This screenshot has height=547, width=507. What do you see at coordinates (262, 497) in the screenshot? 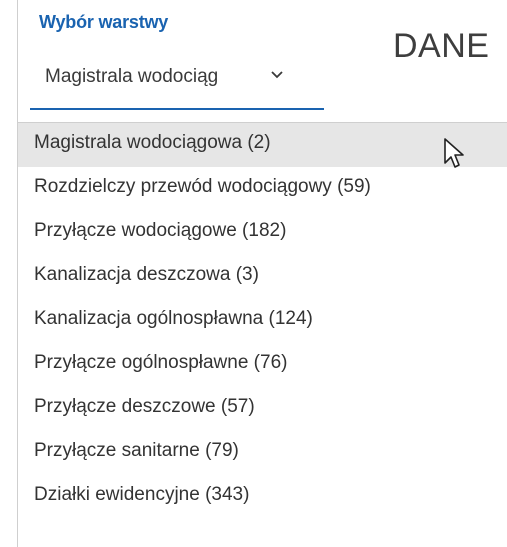
I see `dropdown-item-dzialki-ewidencyjne: Działki ewidencyjne (343)` at bounding box center [262, 497].